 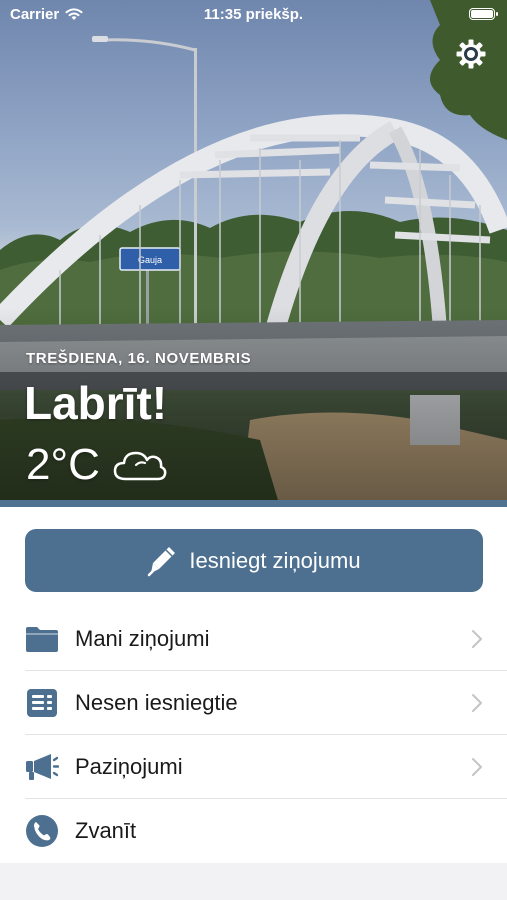 I want to click on settings-button, so click(x=471, y=54).